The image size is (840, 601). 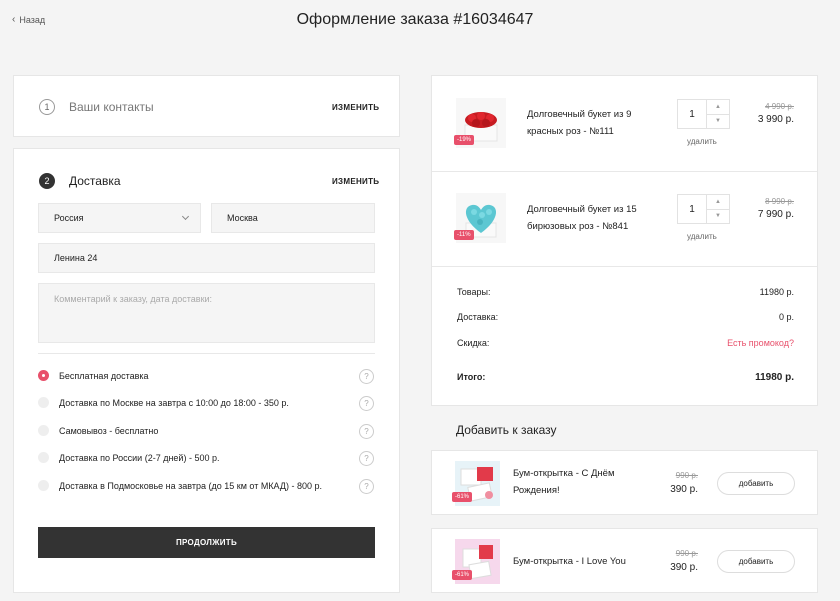 I want to click on price: 3 990 р., so click(x=775, y=119).